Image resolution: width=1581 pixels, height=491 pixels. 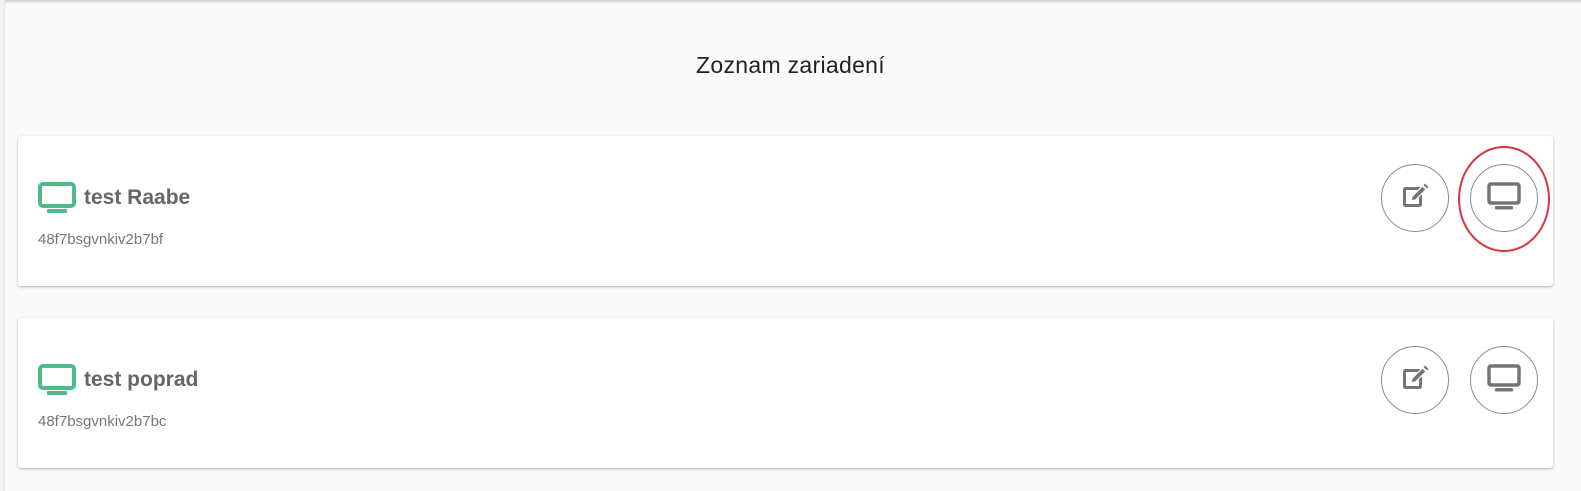 What do you see at coordinates (790, 1) in the screenshot?
I see `top-shadow` at bounding box center [790, 1].